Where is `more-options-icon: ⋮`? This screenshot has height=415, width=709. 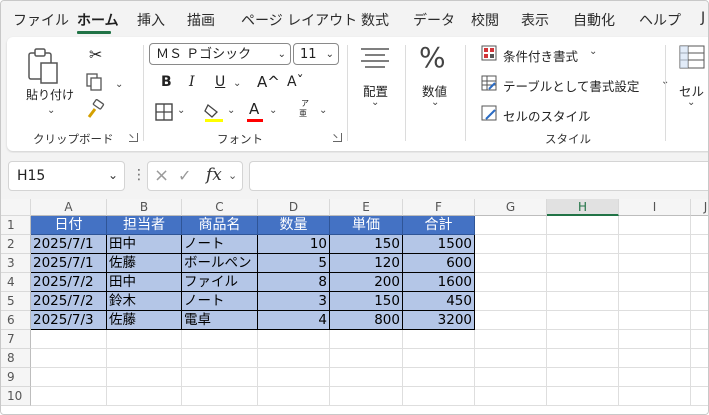 more-options-icon: ⋮ is located at coordinates (139, 175).